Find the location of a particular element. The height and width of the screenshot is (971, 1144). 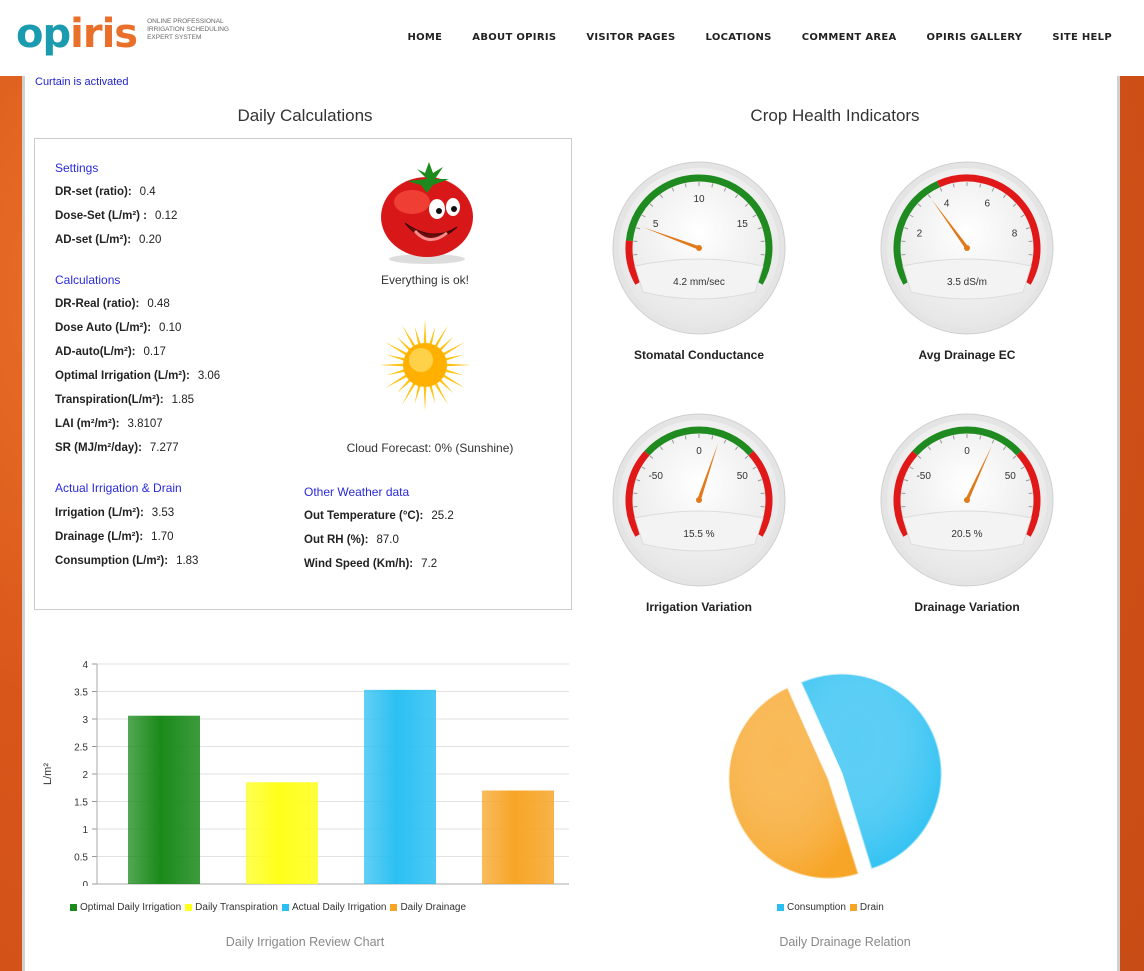

nav-visitor-pages: VISITOR PAGES is located at coordinates (630, 37).